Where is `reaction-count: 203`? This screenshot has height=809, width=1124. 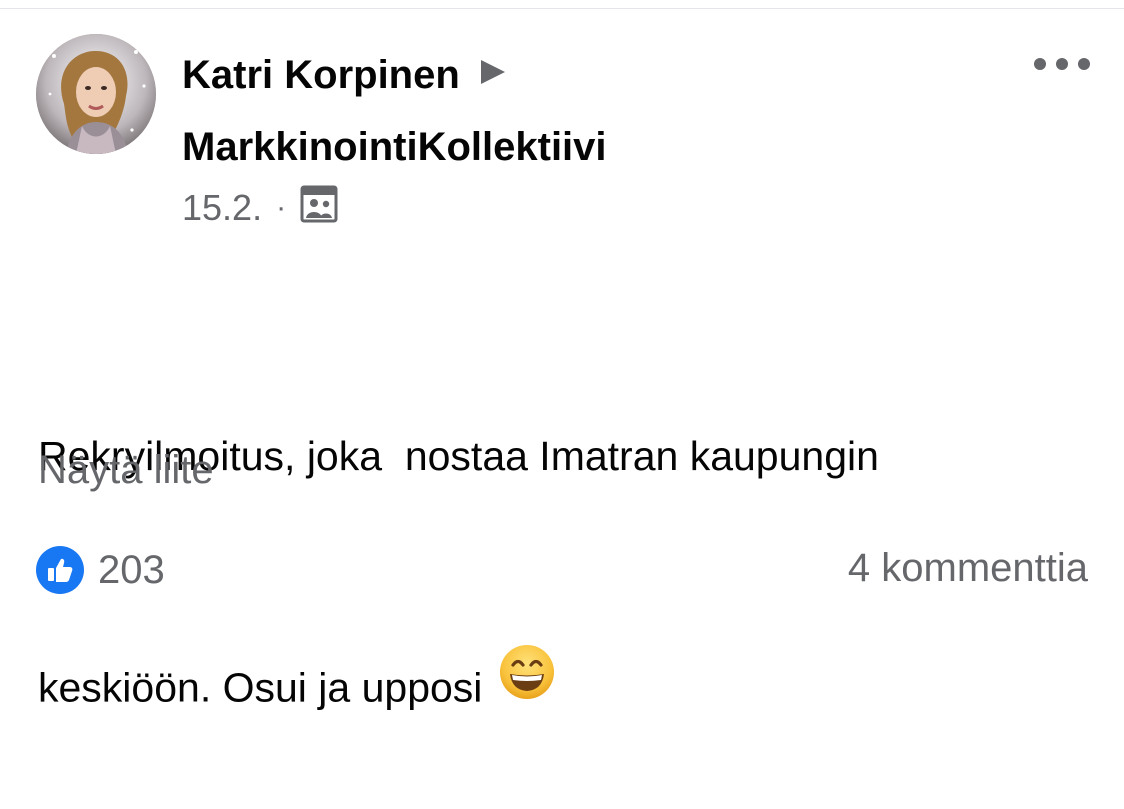 reaction-count: 203 is located at coordinates (131, 569).